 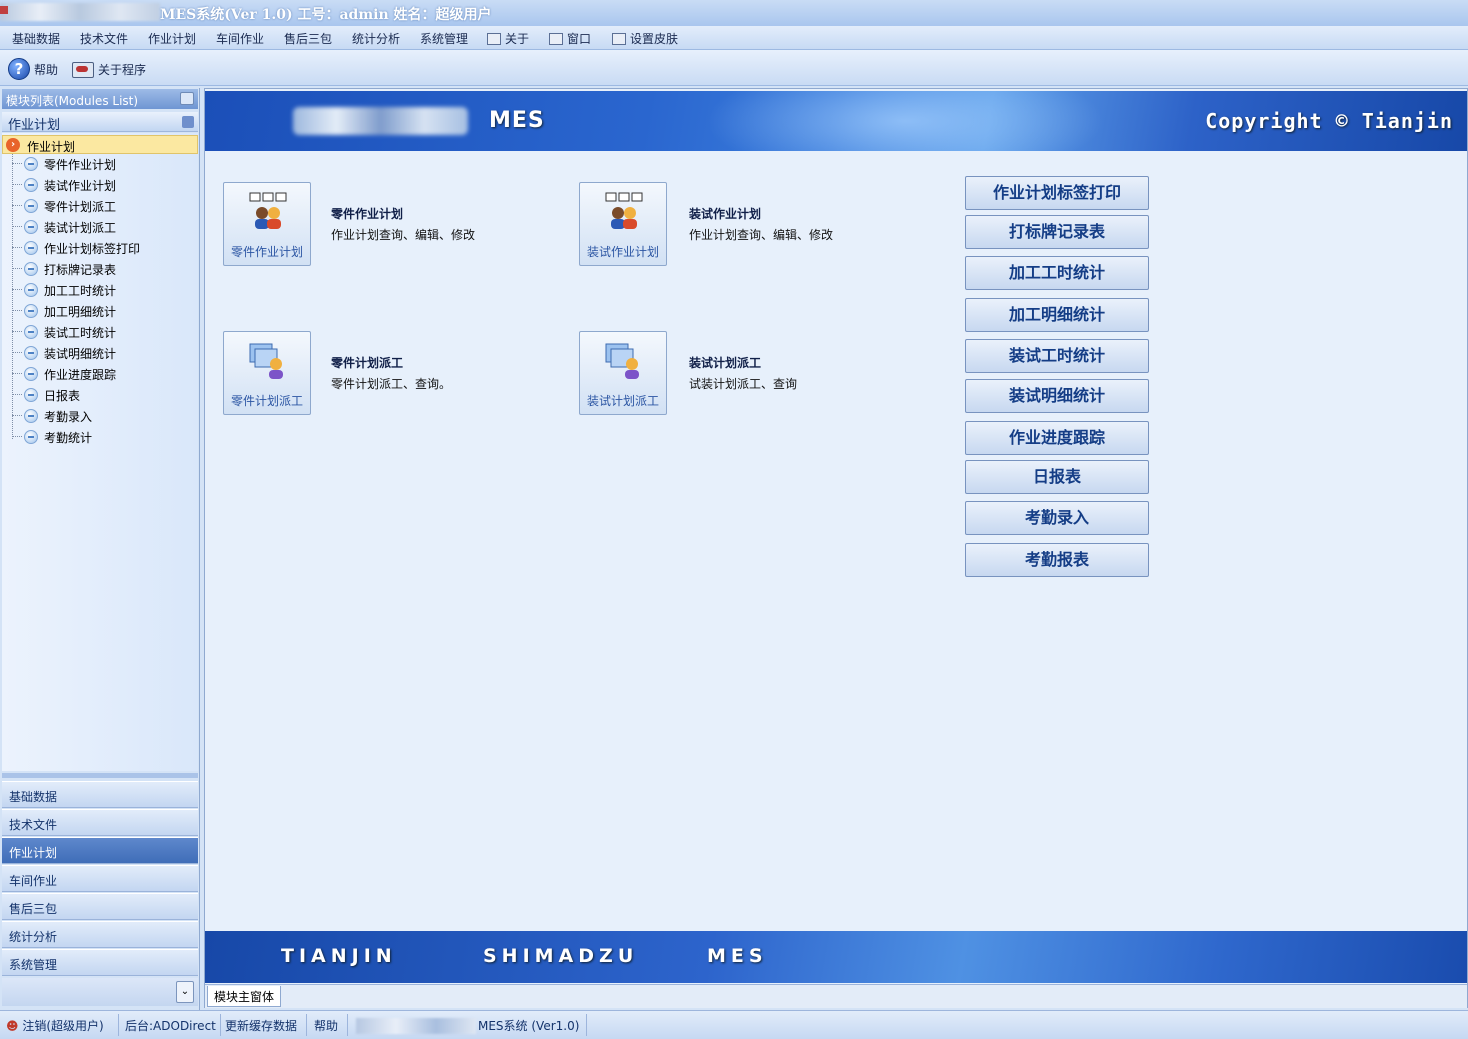 I want to click on expand-arrow-icon: ›, so click(x=13, y=145).